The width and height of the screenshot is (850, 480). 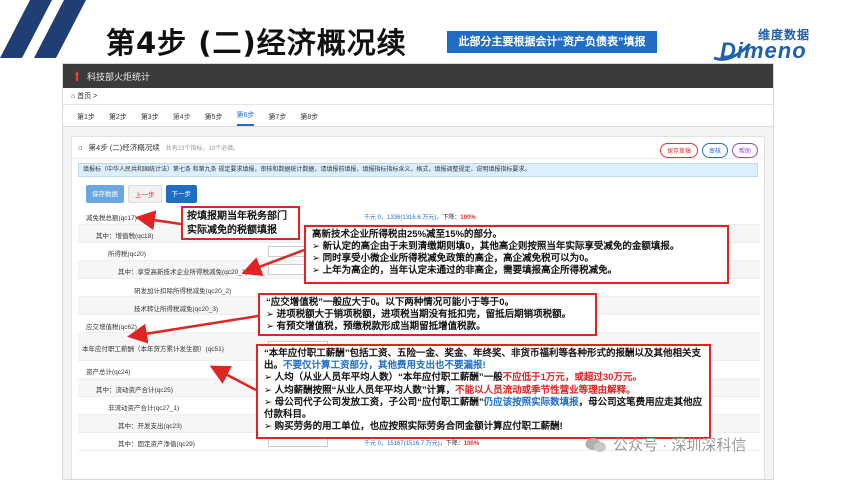 What do you see at coordinates (420, 218) in the screenshot?
I see `value-note: 千元 0，1336(1316.6 万元)，下降：100%` at bounding box center [420, 218].